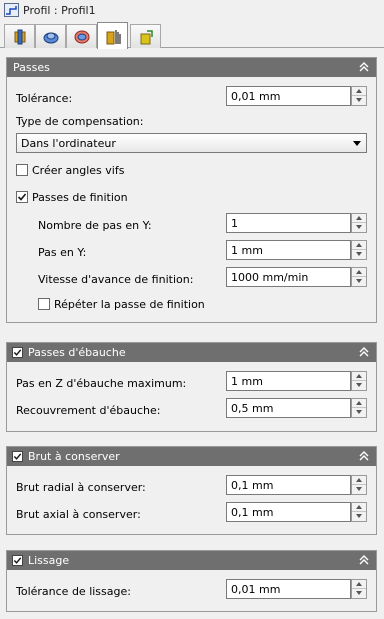  Describe the element at coordinates (288, 512) in the screenshot. I see `axial-stock-field: 0,1 mm` at that location.